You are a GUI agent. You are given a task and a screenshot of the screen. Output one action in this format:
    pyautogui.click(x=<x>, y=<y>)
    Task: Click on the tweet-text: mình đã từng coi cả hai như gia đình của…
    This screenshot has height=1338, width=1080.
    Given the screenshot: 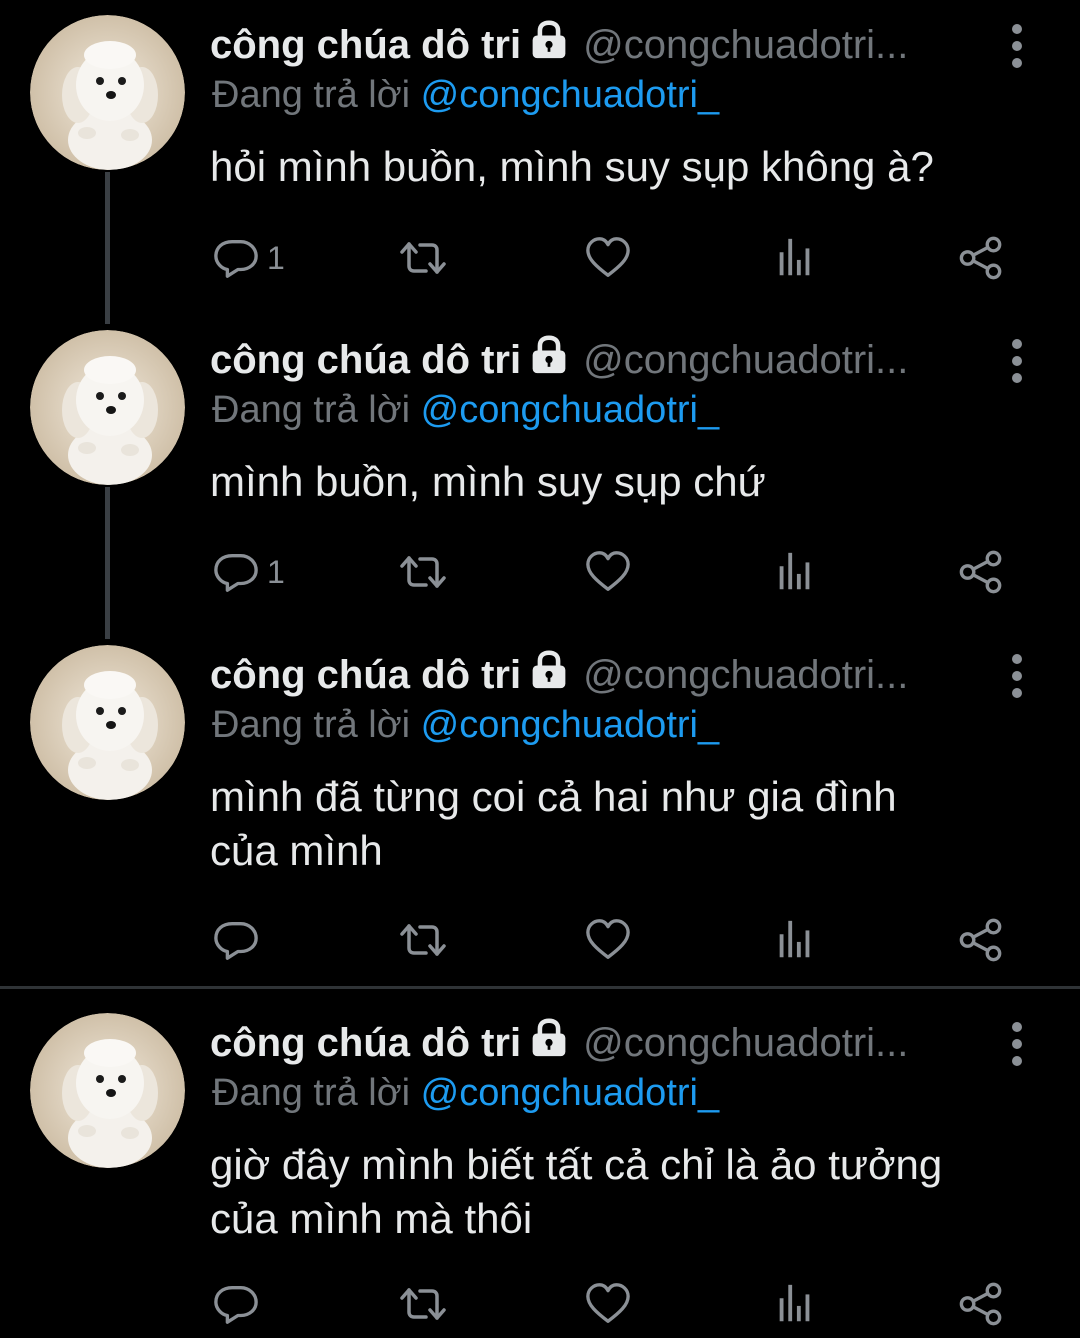 What is the action you would take?
    pyautogui.click(x=620, y=824)
    